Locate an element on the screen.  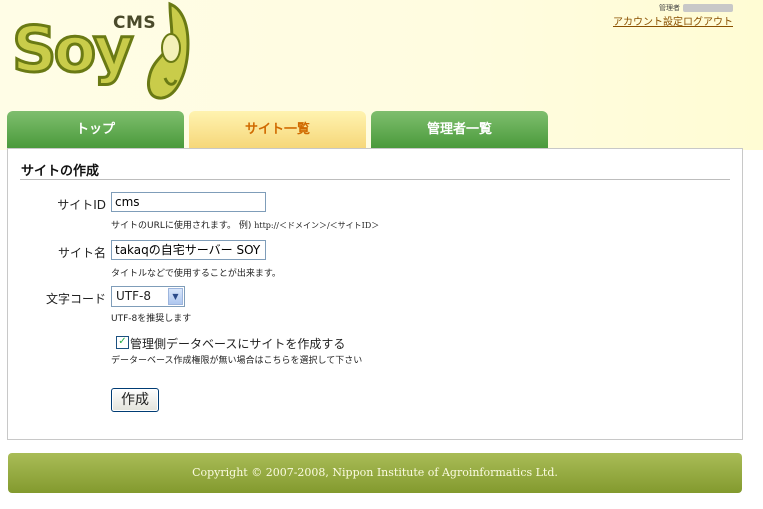
site-id-hint: サイトのURLに使用されます。 例) http://＜ドメイン＞/＜サイトID＞ is located at coordinates (245, 224).